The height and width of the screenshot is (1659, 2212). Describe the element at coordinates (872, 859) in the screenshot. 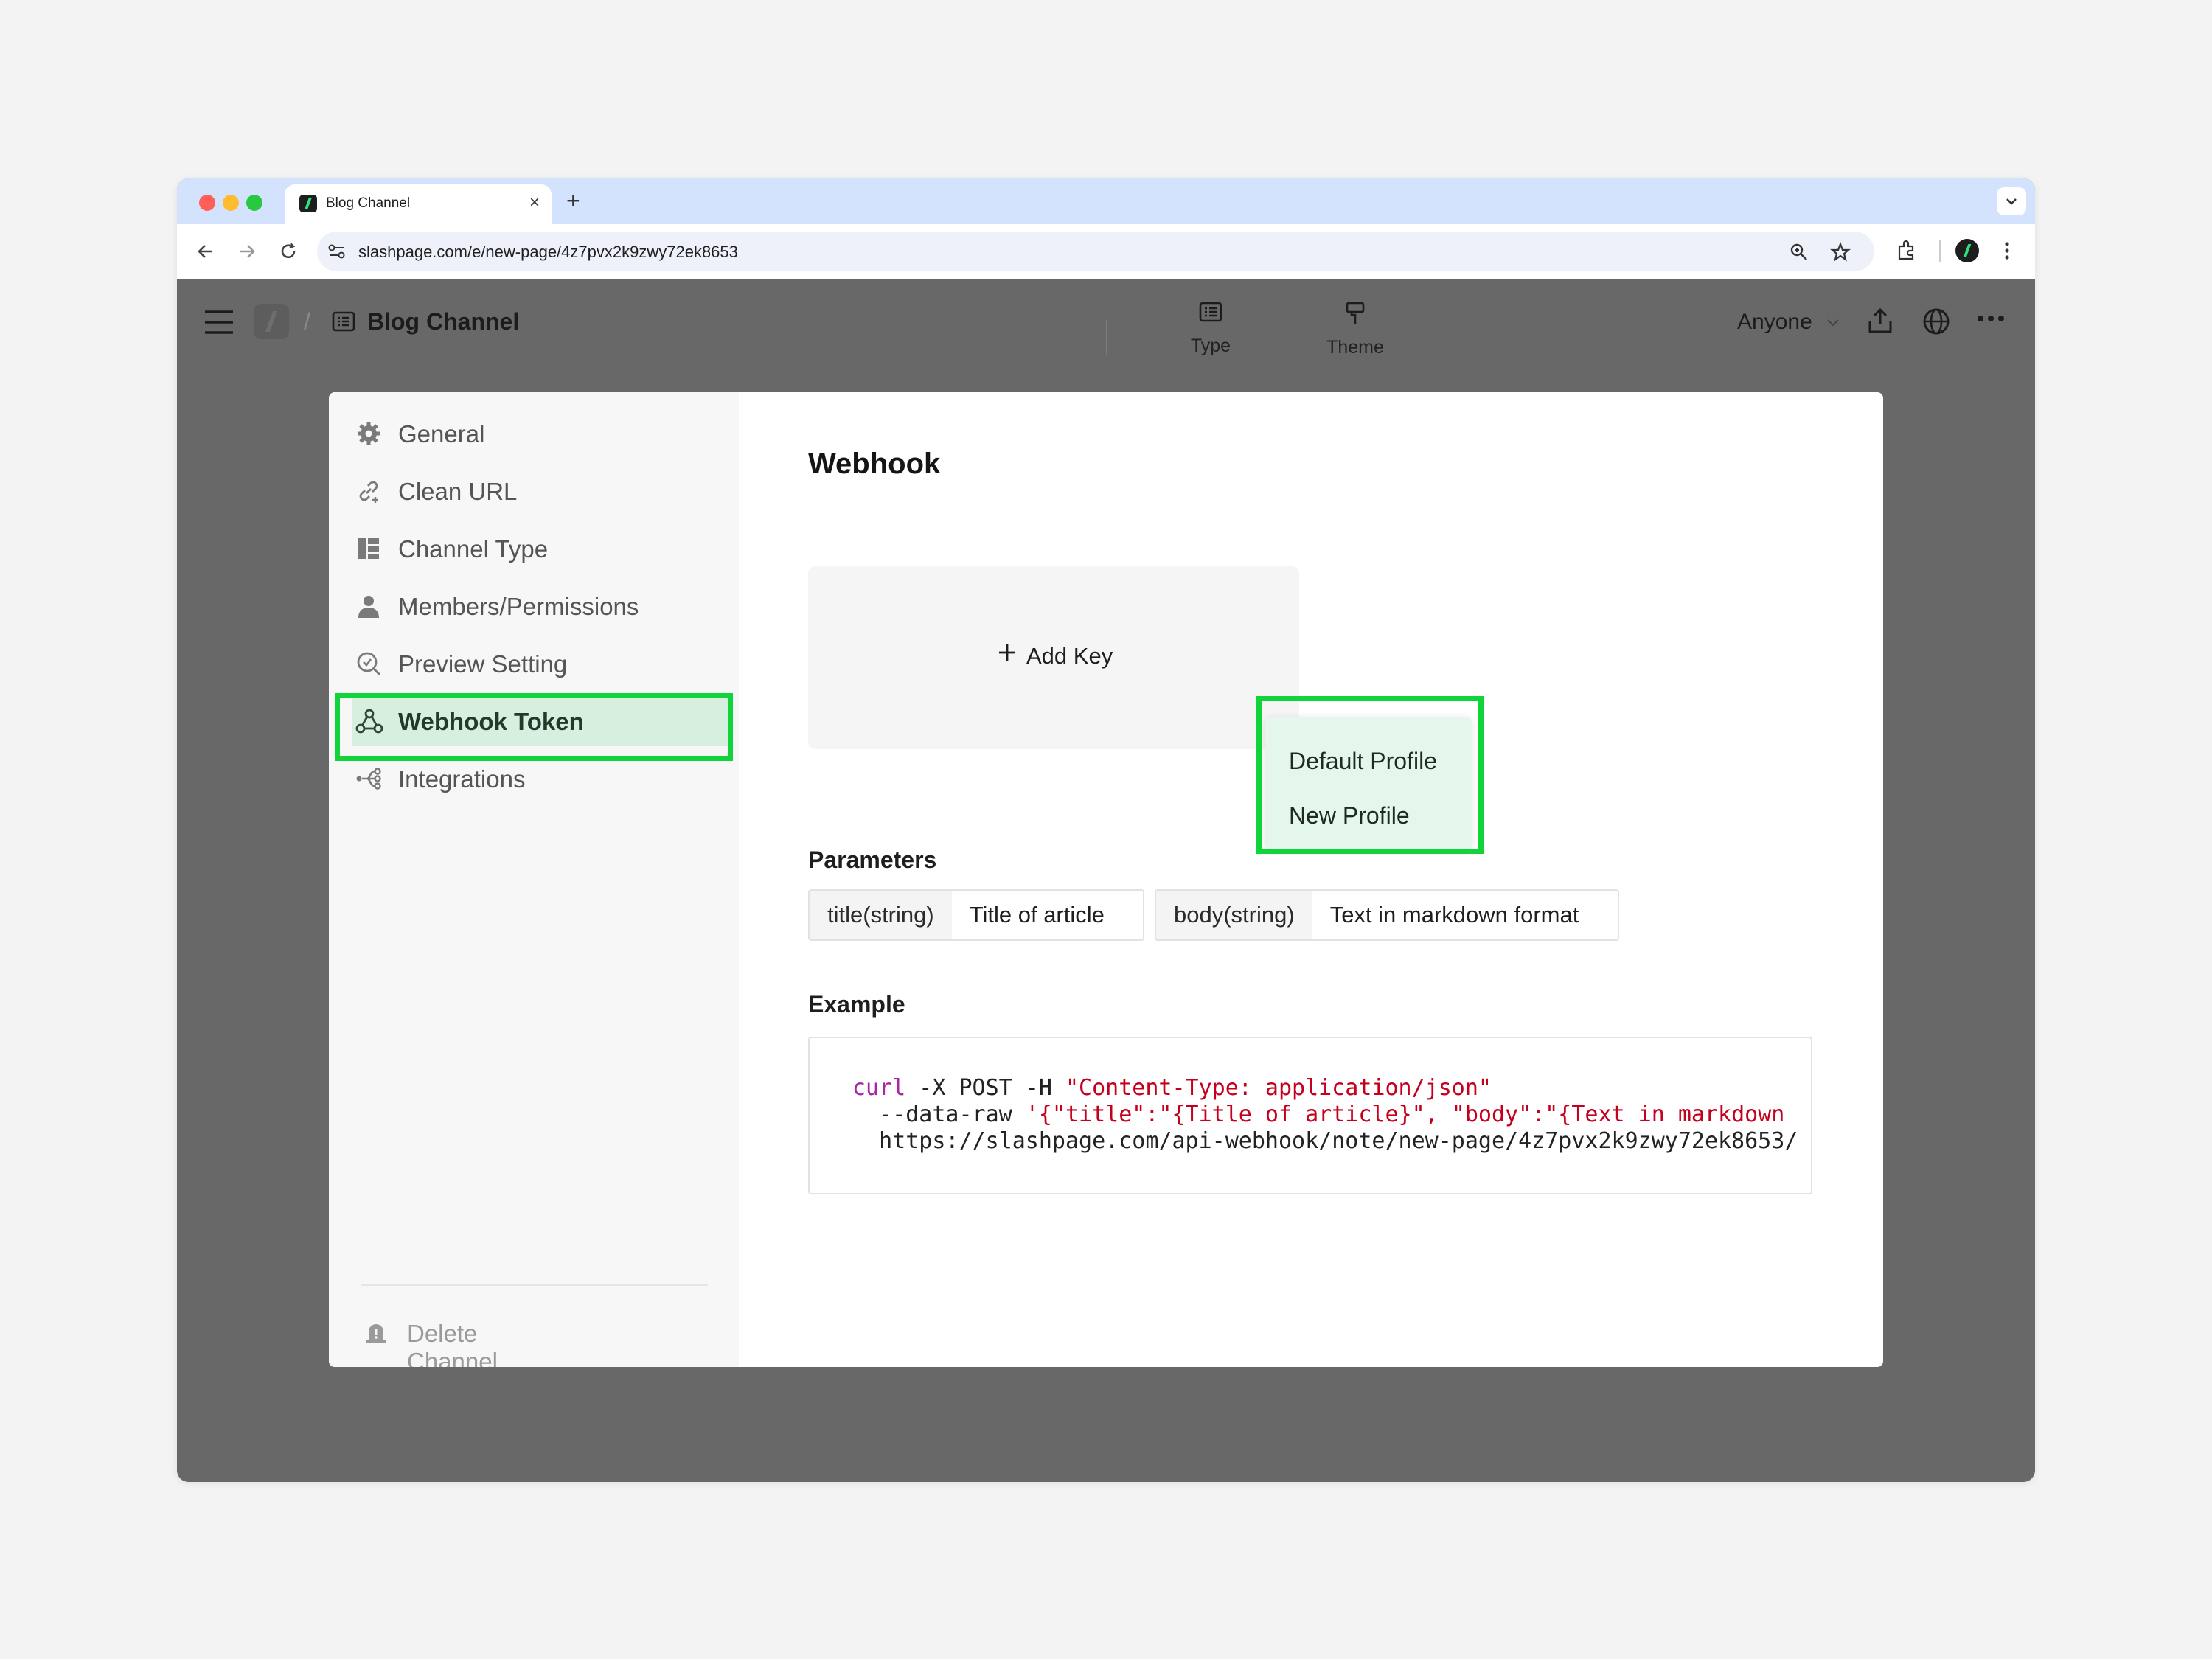

I see `parameters-heading: Parameters` at that location.